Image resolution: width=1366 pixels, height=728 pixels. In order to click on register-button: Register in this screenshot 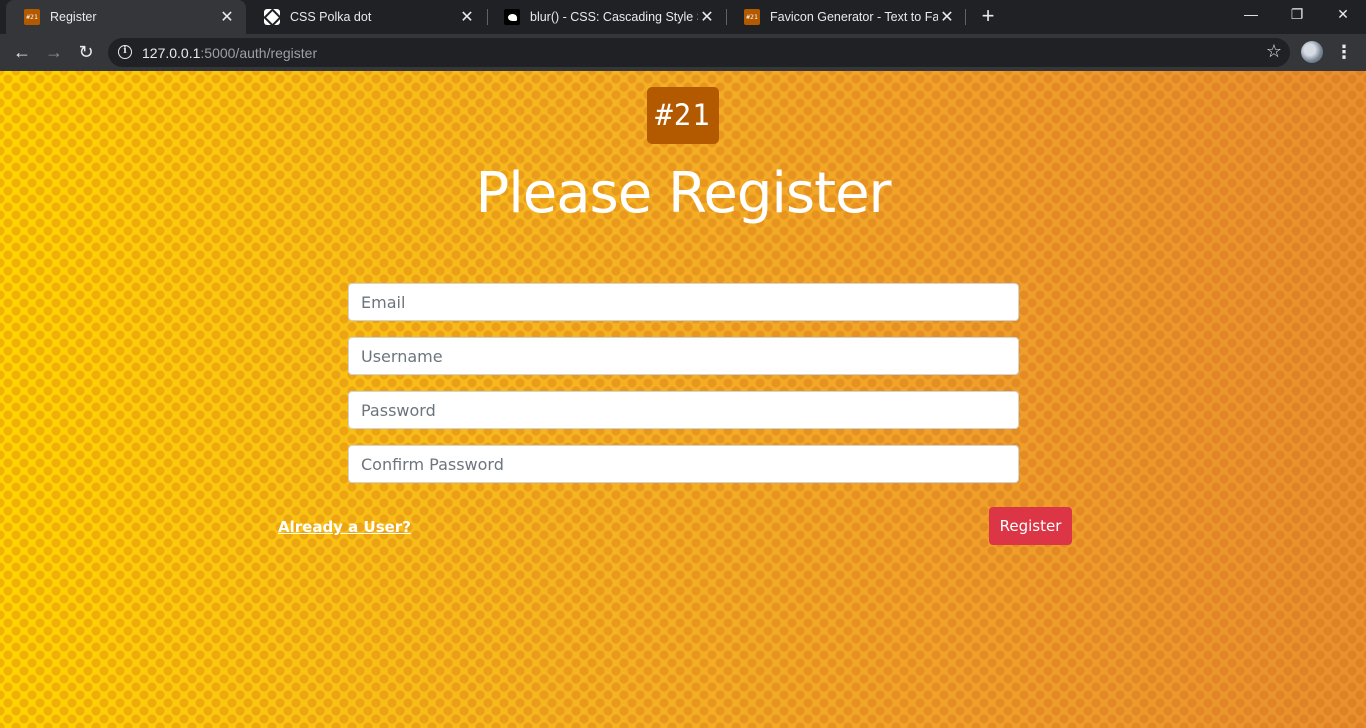, I will do `click(1030, 526)`.